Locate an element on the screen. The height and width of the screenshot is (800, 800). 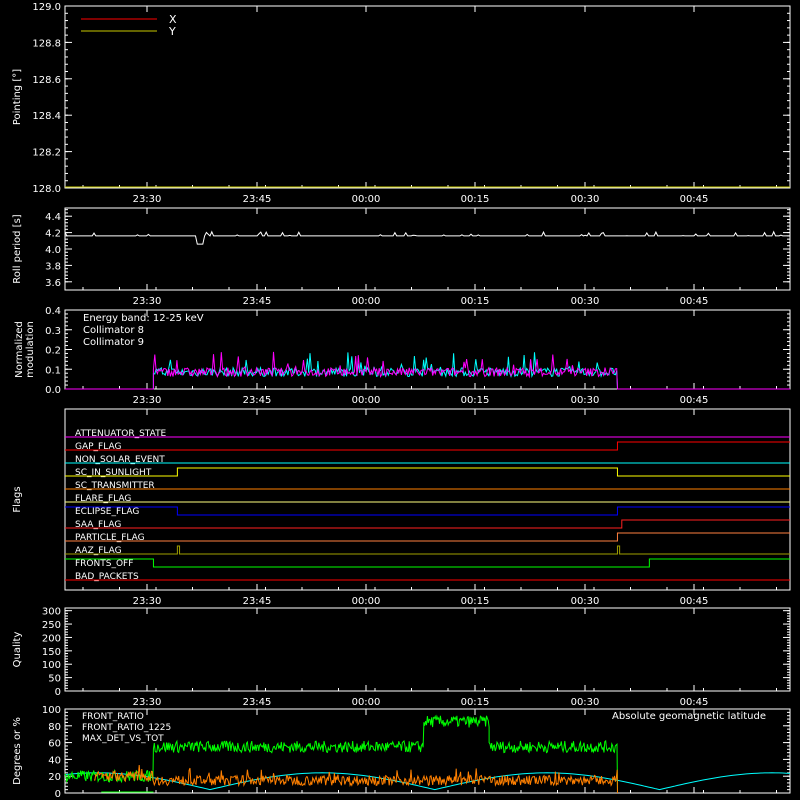
y-tick-label: 4.4 is located at coordinates (53, 217).